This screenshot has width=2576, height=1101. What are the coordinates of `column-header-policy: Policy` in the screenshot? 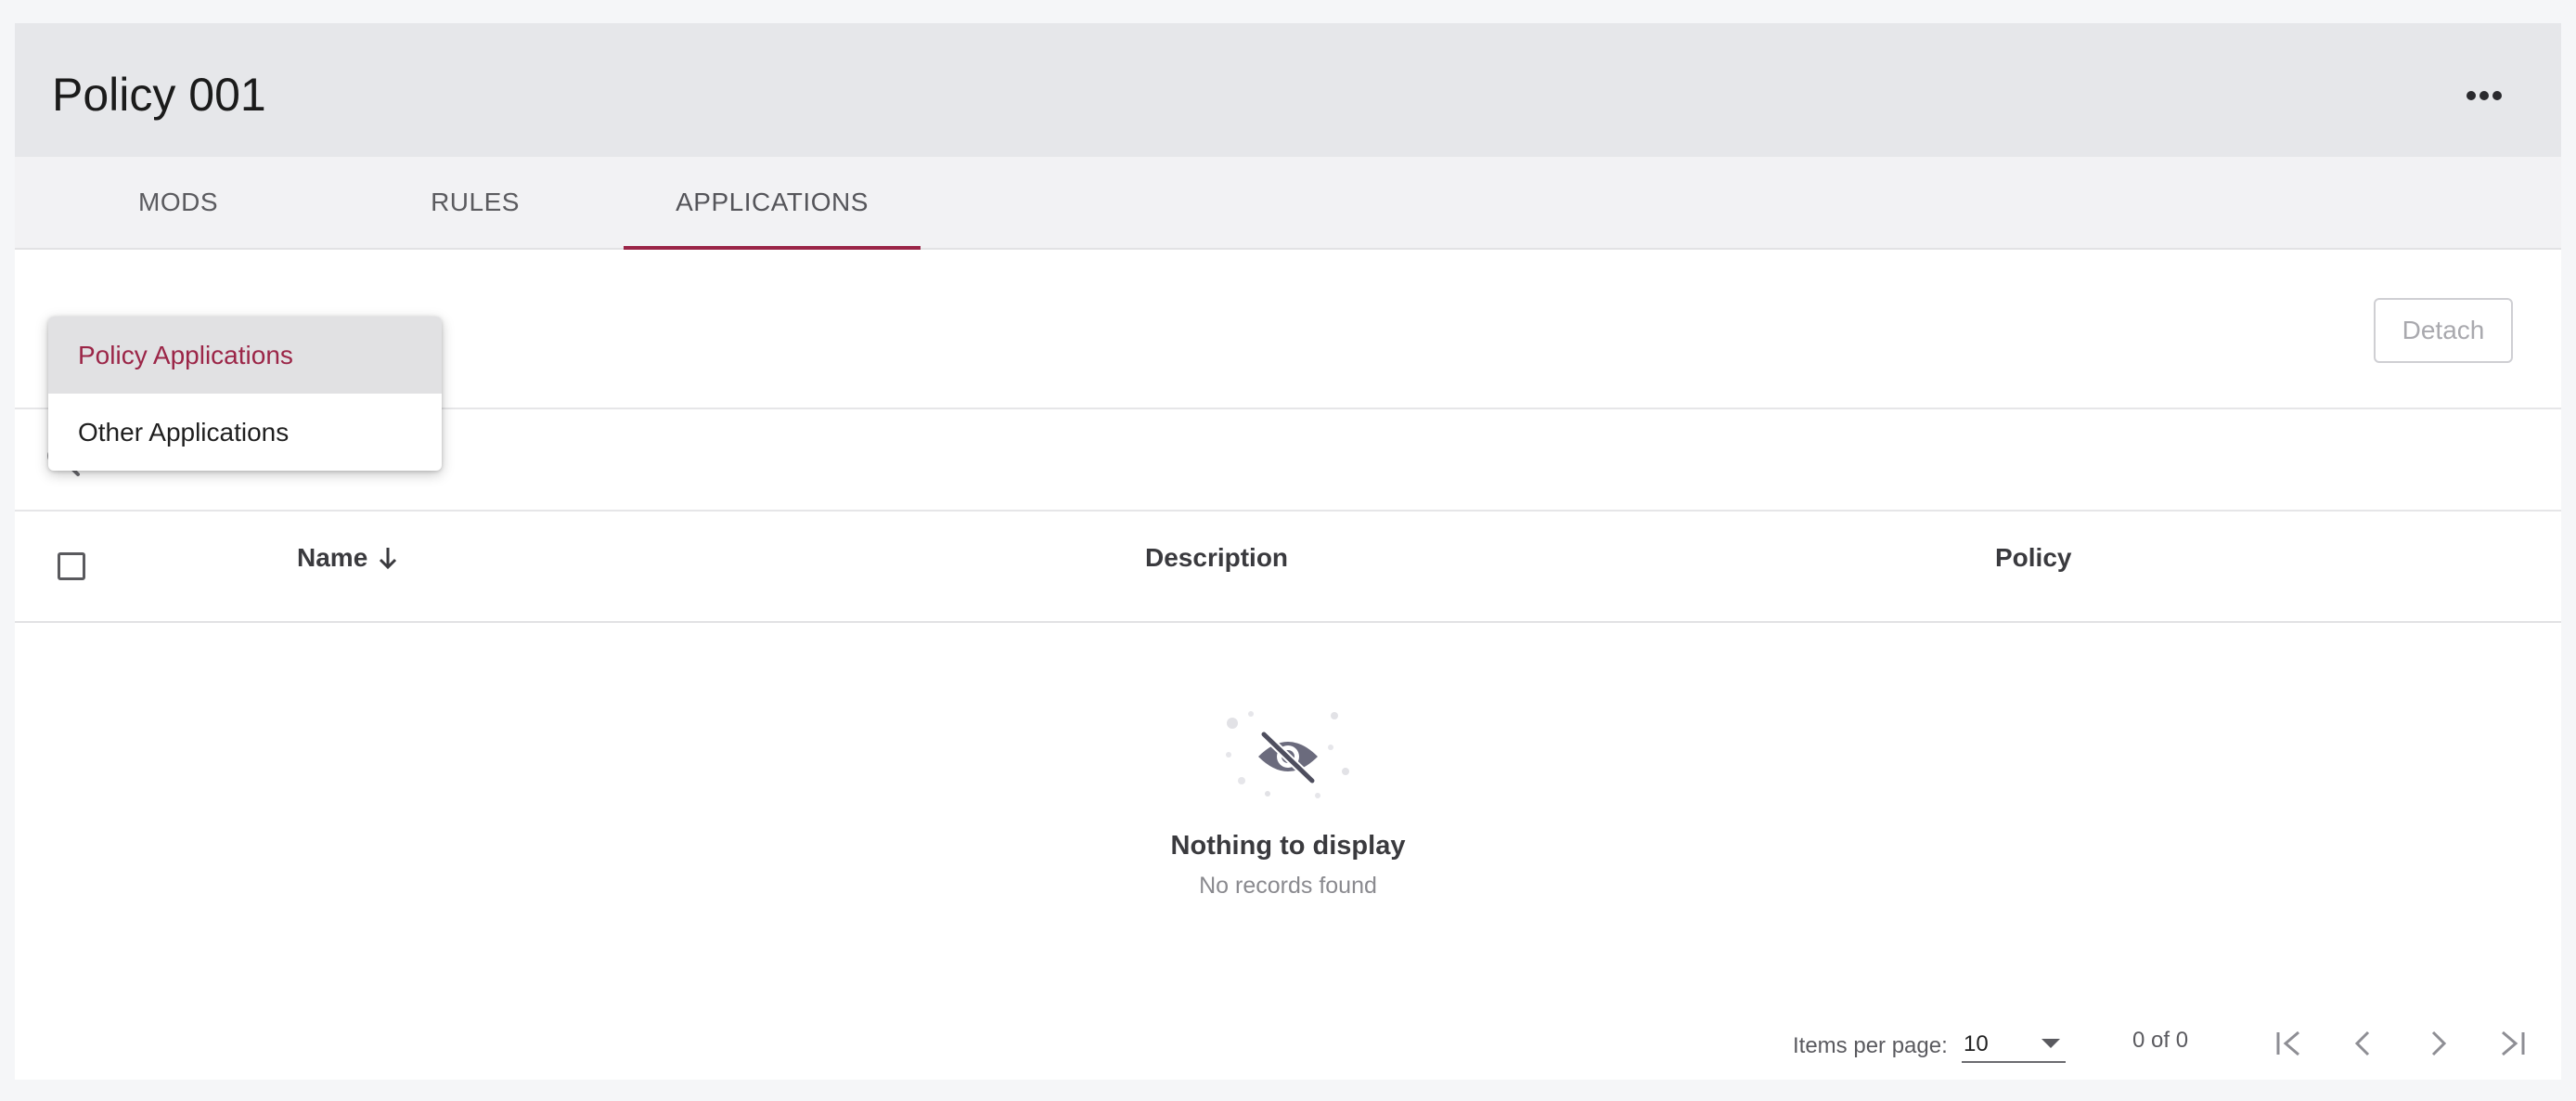 It's located at (2033, 558).